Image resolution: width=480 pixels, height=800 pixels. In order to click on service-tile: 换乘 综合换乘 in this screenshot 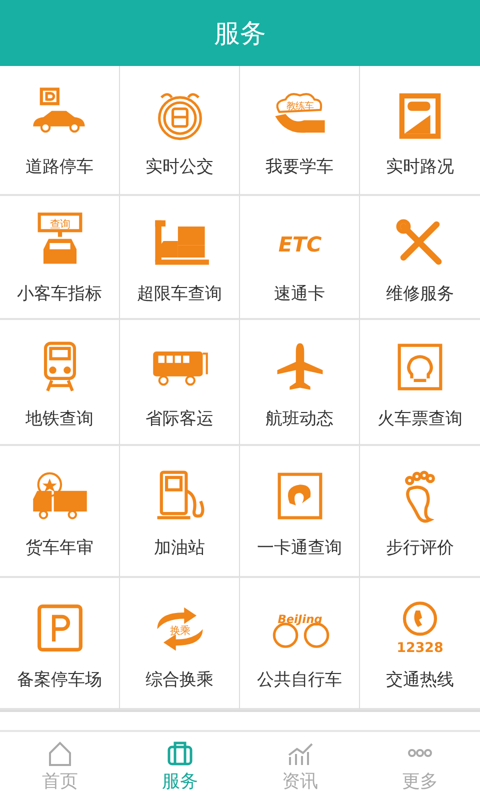, I will do `click(180, 644)`.